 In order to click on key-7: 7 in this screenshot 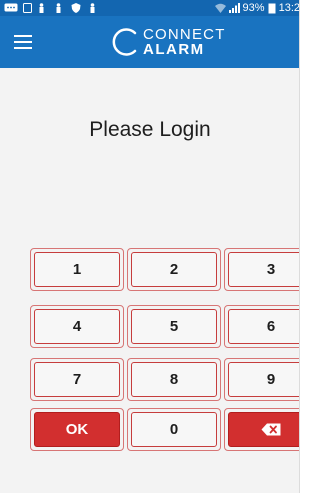, I will do `click(77, 379)`.